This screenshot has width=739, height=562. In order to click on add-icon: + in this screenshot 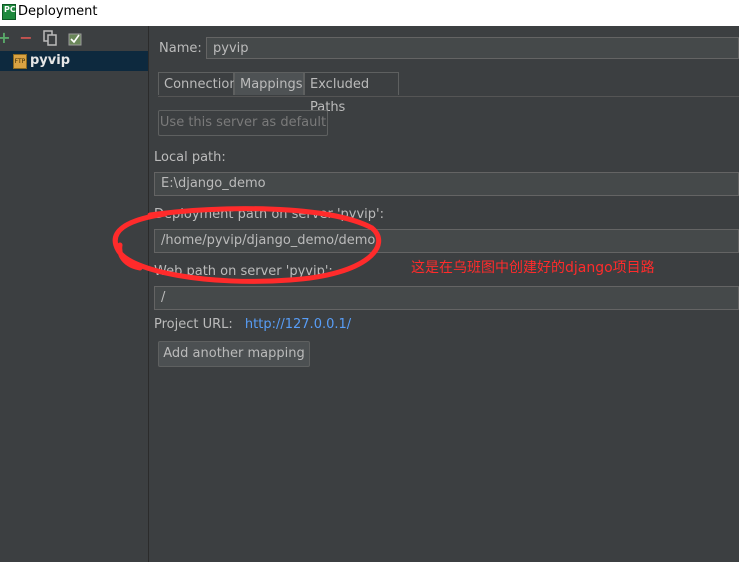, I will do `click(6, 38)`.